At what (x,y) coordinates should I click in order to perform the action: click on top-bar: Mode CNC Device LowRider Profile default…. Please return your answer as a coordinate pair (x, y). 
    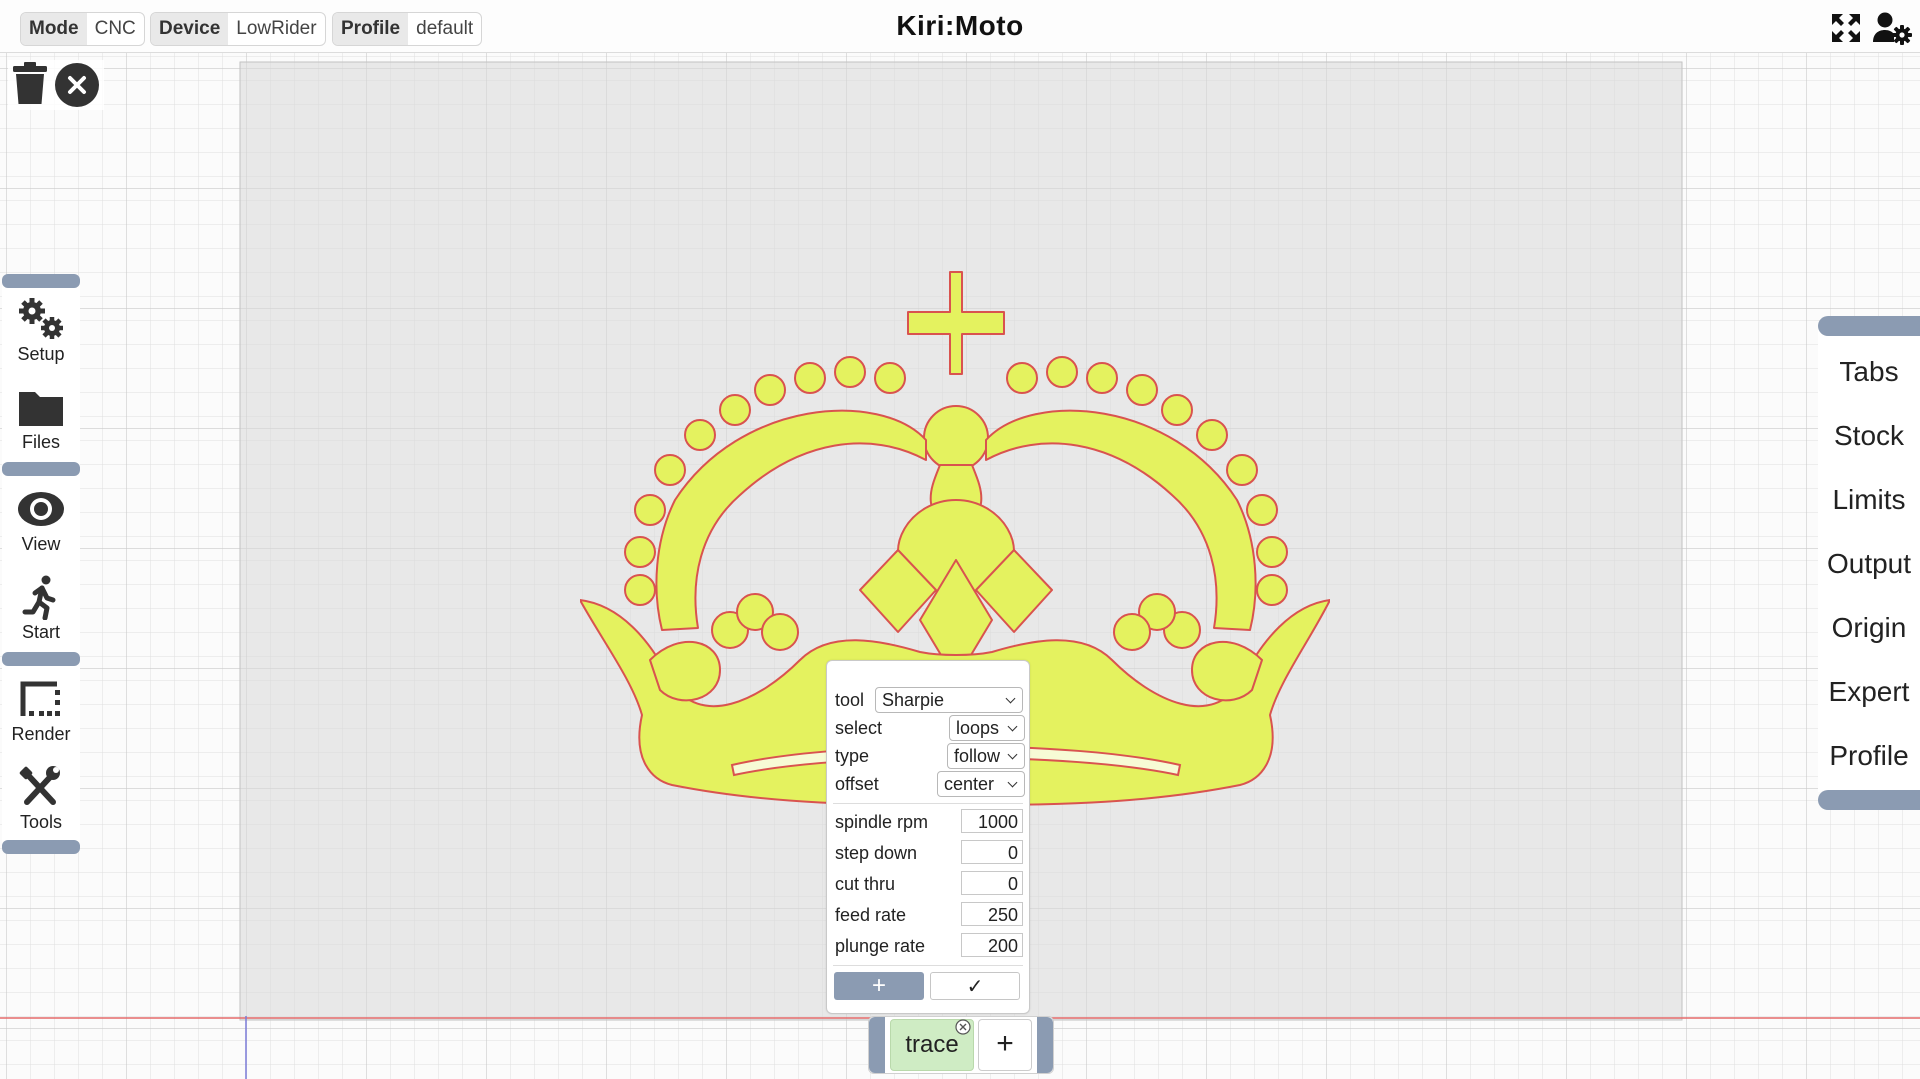
    Looking at the image, I should click on (960, 26).